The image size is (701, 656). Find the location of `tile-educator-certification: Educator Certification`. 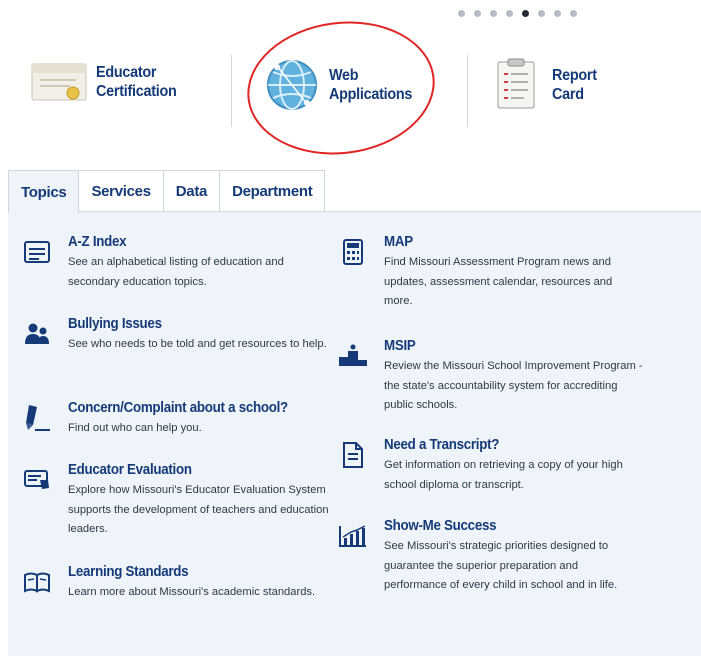

tile-educator-certification: Educator Certification is located at coordinates (107, 82).